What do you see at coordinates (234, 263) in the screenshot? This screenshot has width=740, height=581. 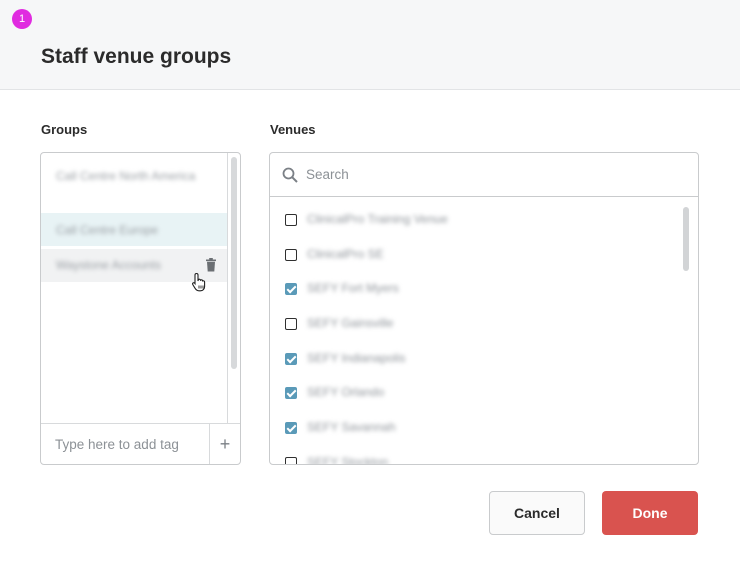 I see `groups-scrollbar-thumb` at bounding box center [234, 263].